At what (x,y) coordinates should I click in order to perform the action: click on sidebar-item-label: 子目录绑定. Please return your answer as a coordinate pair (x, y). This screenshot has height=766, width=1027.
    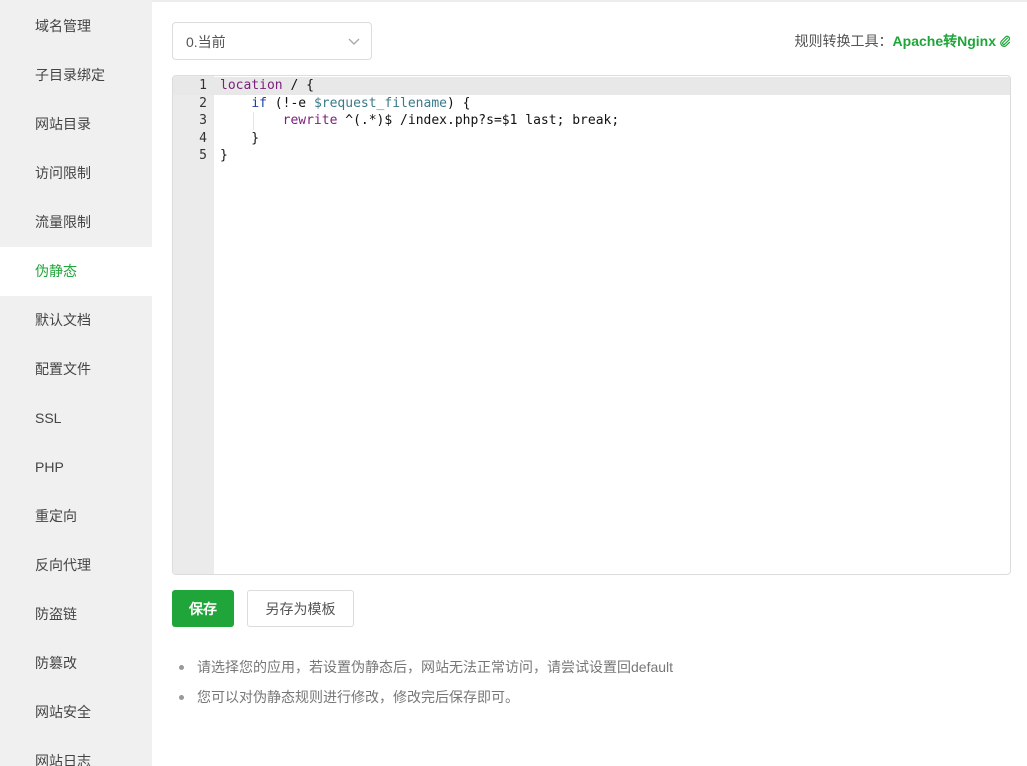
    Looking at the image, I should click on (70, 75).